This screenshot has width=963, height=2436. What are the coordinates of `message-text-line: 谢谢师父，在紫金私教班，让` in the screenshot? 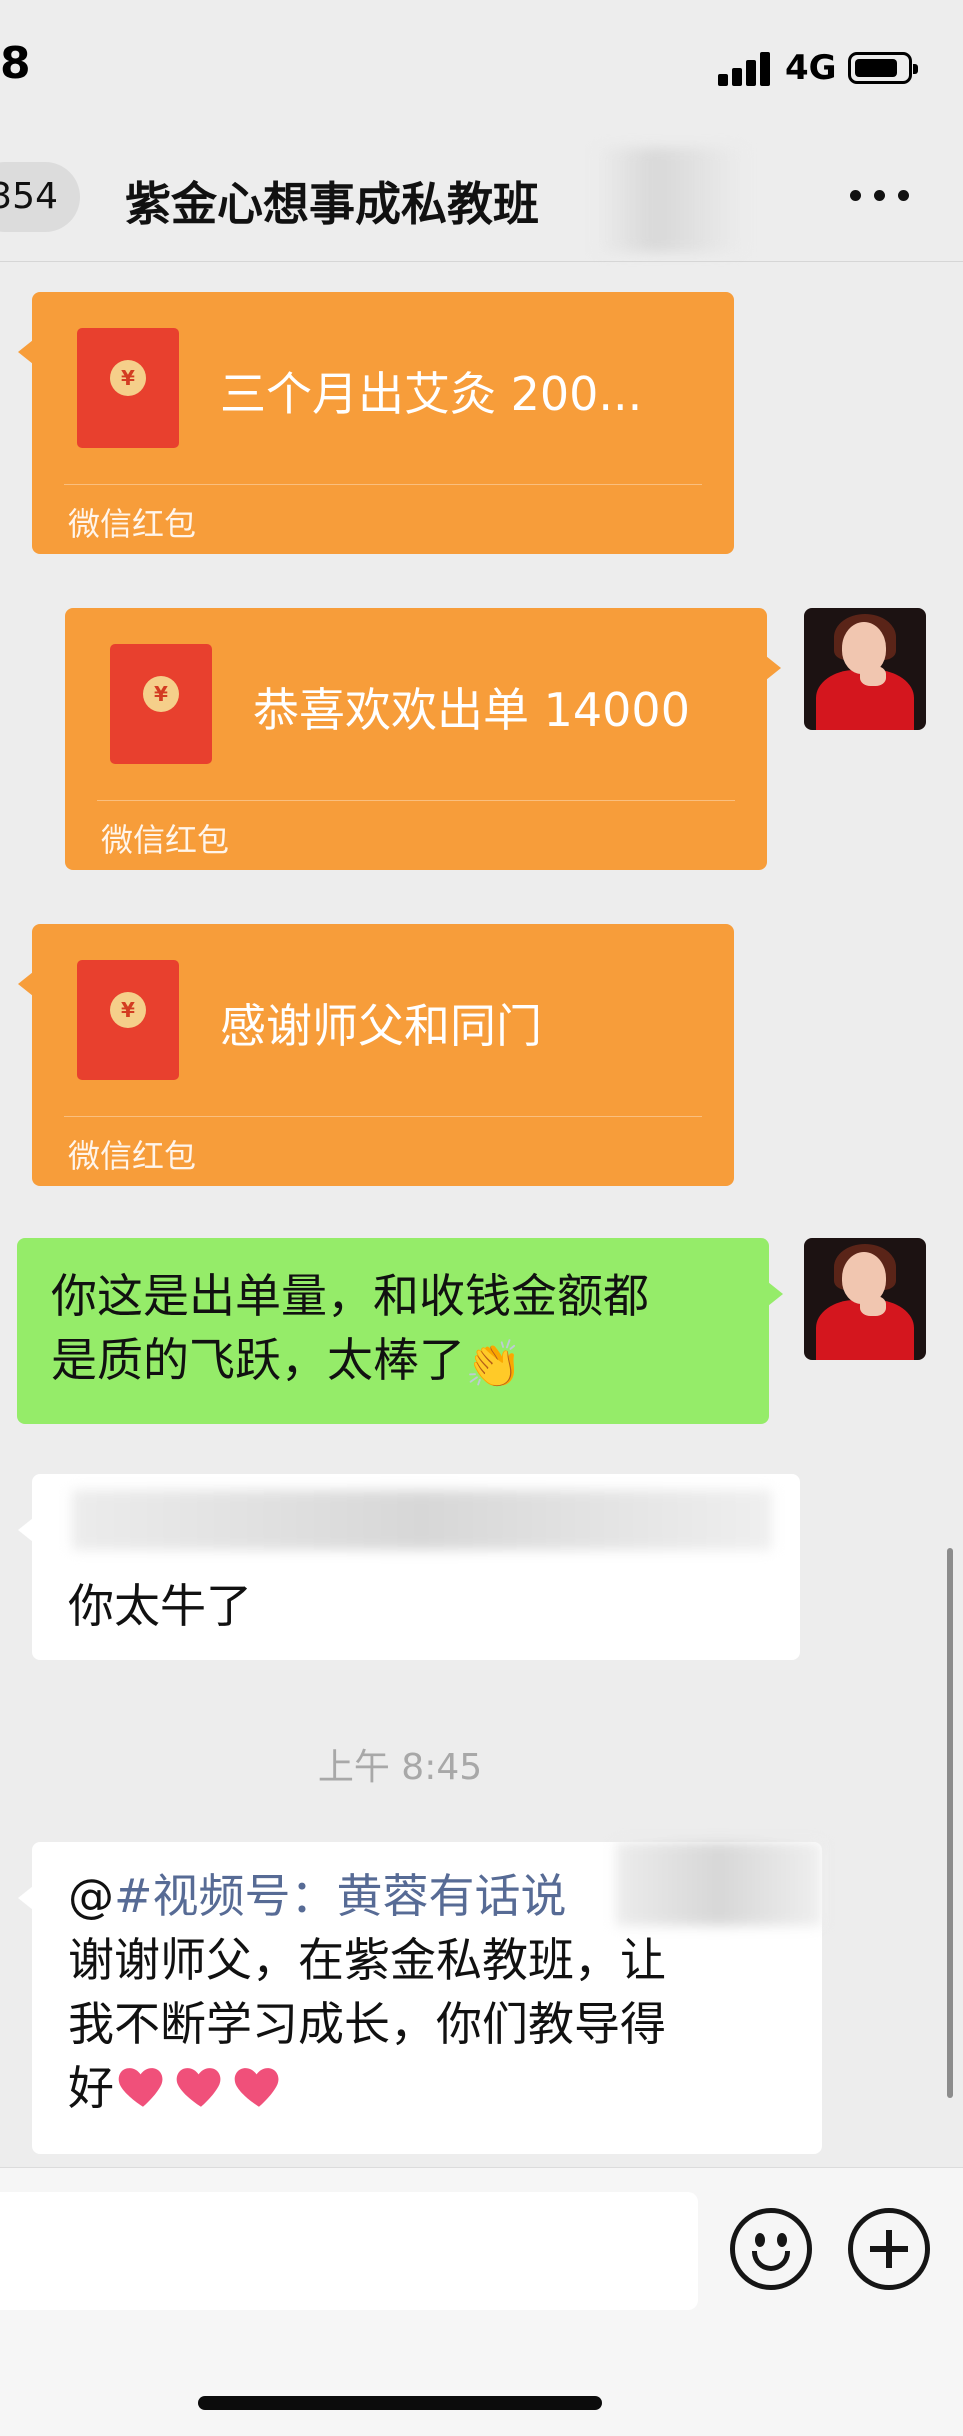 It's located at (367, 1960).